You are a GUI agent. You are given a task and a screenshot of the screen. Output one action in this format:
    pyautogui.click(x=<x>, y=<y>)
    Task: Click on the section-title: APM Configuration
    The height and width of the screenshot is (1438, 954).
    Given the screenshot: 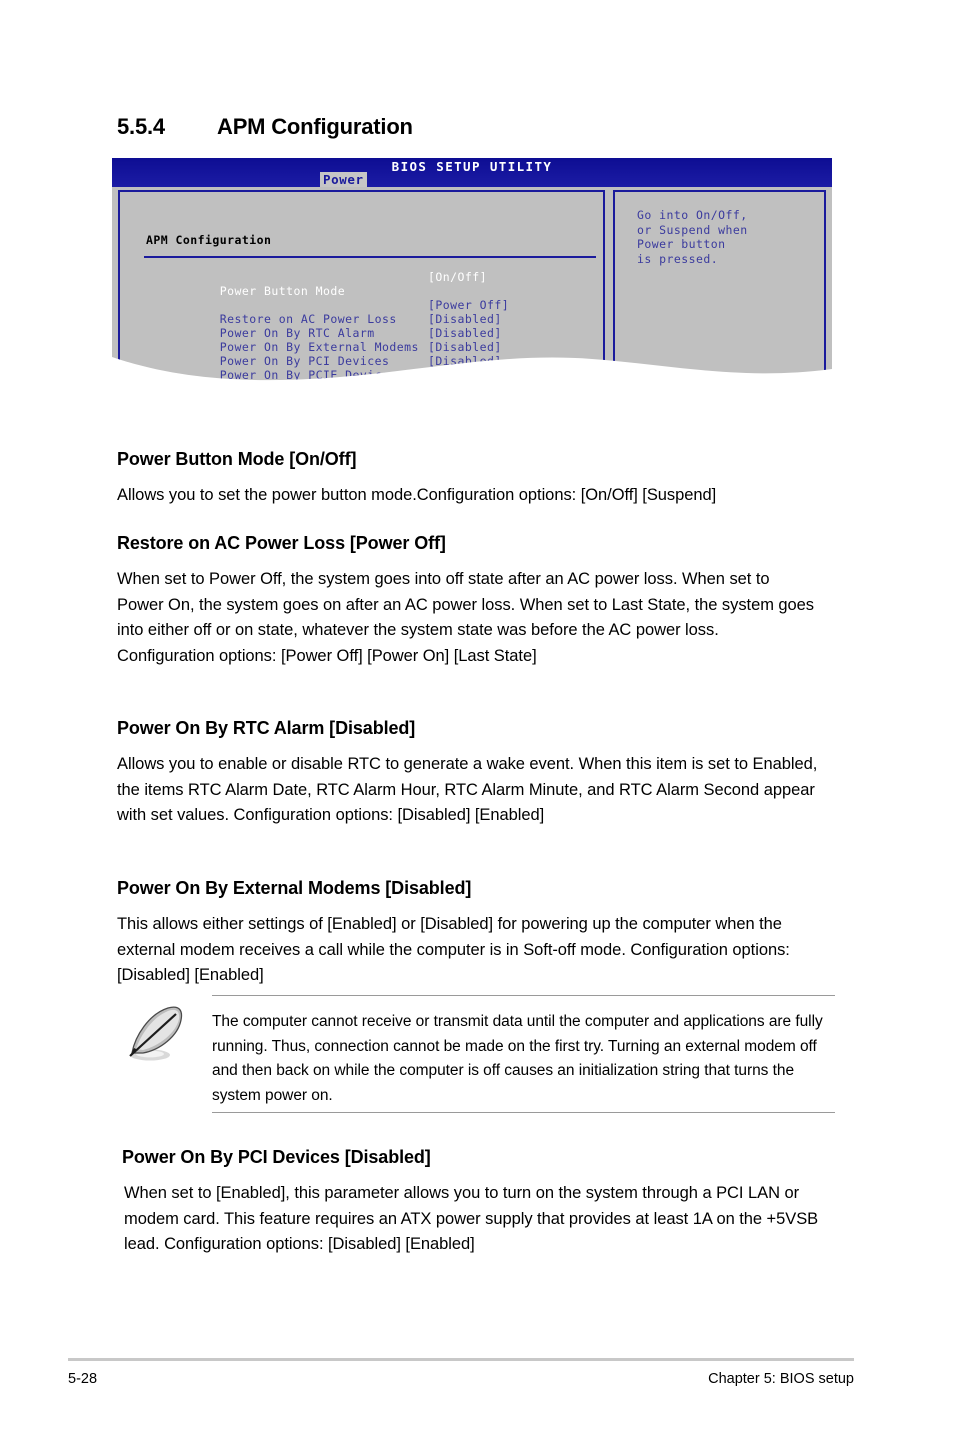 What is the action you would take?
    pyautogui.click(x=315, y=126)
    